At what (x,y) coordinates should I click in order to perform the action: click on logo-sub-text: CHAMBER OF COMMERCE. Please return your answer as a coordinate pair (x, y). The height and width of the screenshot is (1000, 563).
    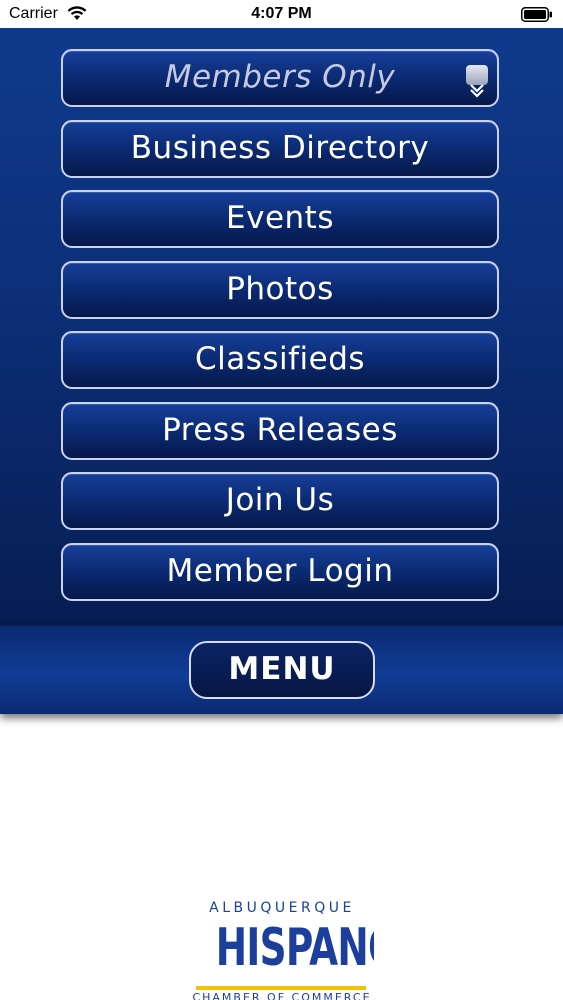
    Looking at the image, I should click on (282, 995).